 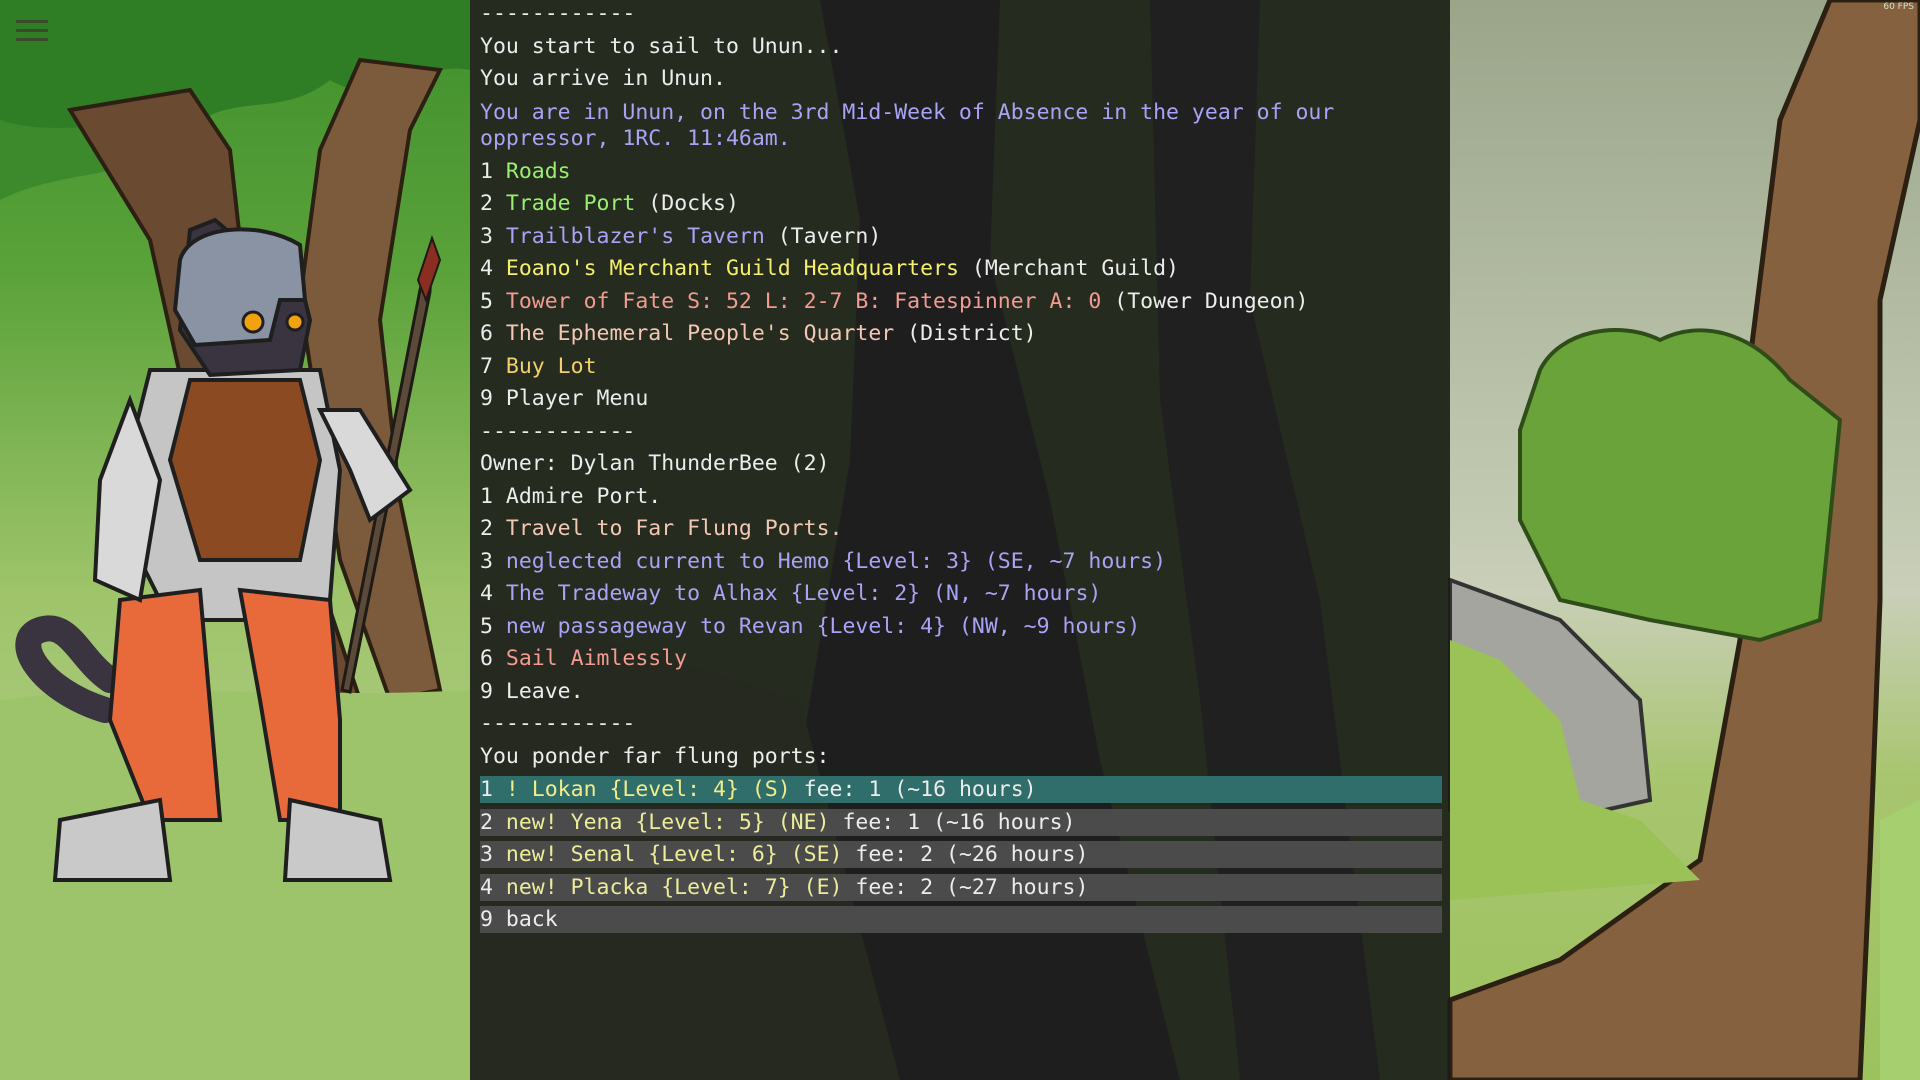 What do you see at coordinates (965, 887) in the screenshot?
I see `option-fee: fee: 2 (~27 hours)` at bounding box center [965, 887].